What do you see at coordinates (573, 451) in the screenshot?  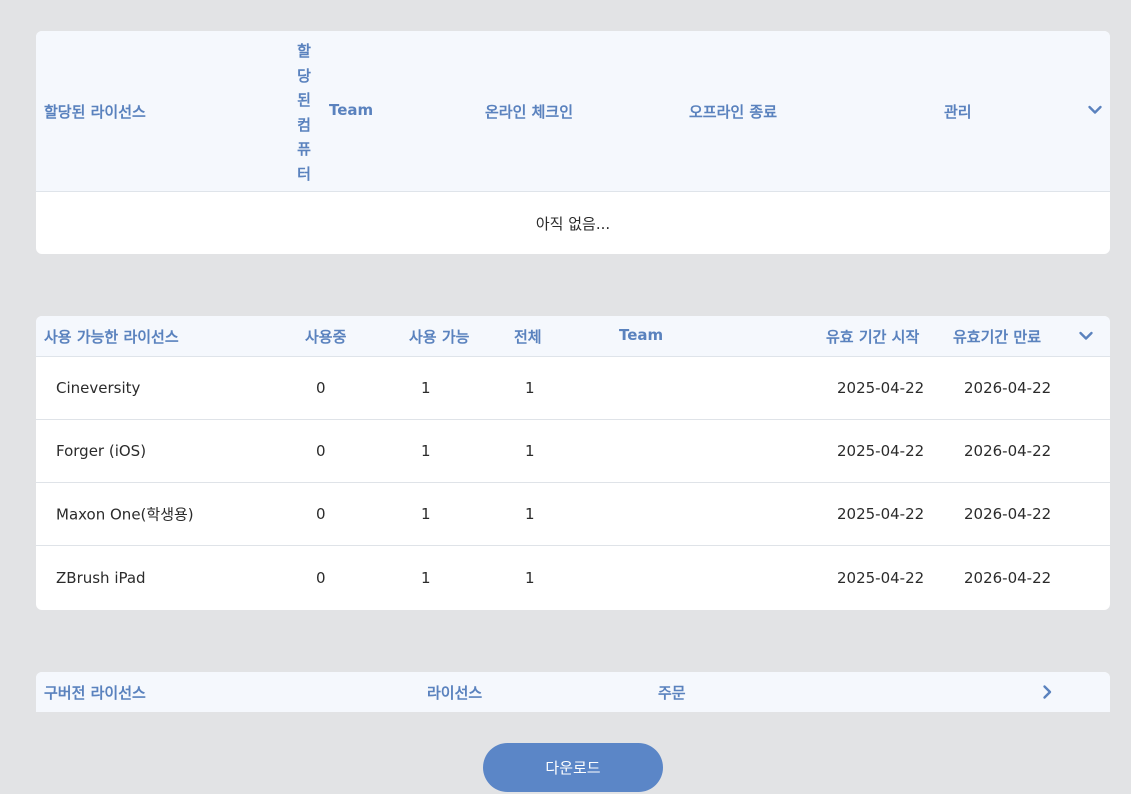 I see `table-row: Forger (iOS) 0 1 1 2025-04-22 2026-04-22` at bounding box center [573, 451].